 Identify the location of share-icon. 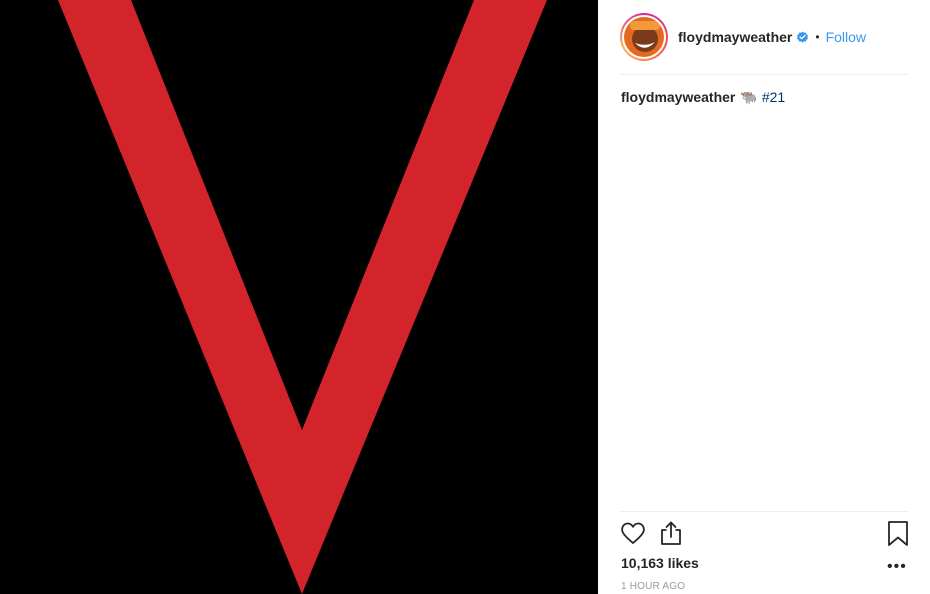
(671, 533).